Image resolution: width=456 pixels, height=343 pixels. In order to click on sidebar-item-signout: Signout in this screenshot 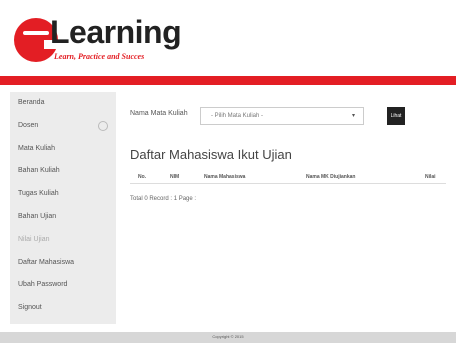, I will do `click(63, 308)`.